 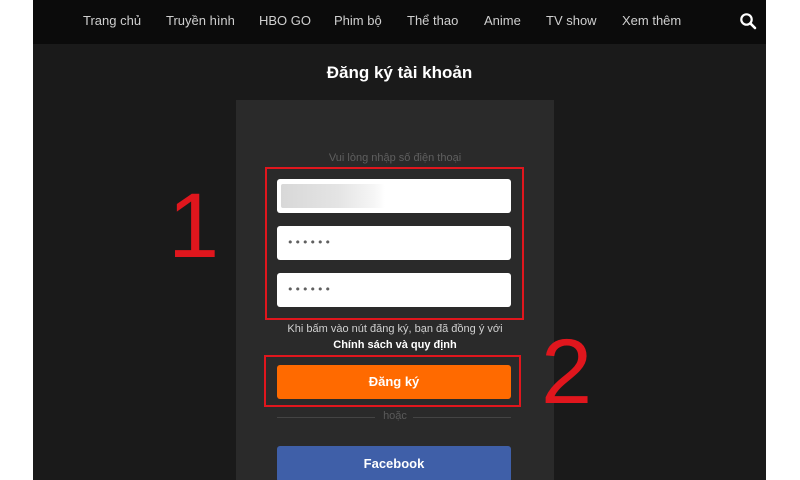 I want to click on annotation-box-register, so click(x=392, y=381).